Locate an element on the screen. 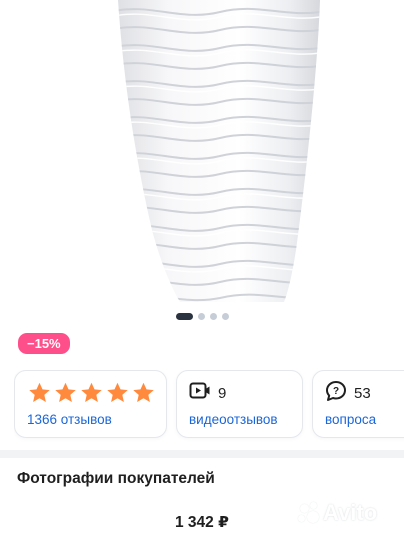  rating-stars is located at coordinates (90, 393).